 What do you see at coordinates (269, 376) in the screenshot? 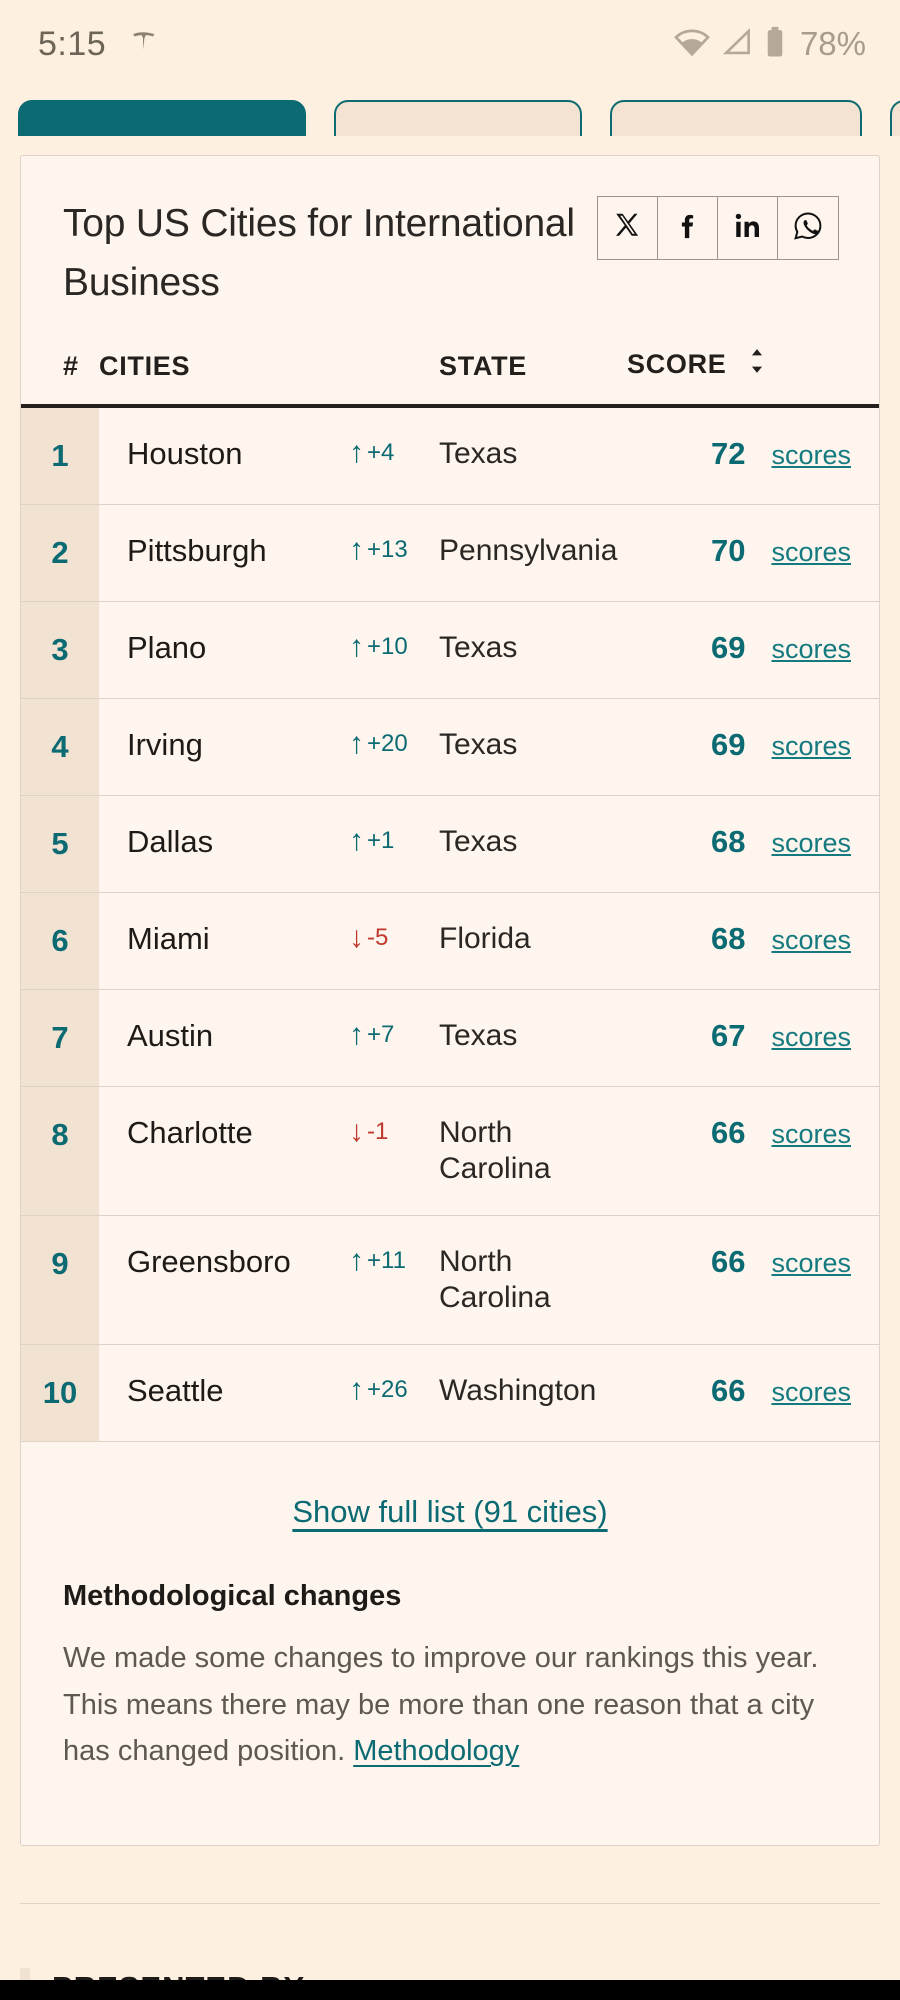
I see `column-header-cities: CITIES` at bounding box center [269, 376].